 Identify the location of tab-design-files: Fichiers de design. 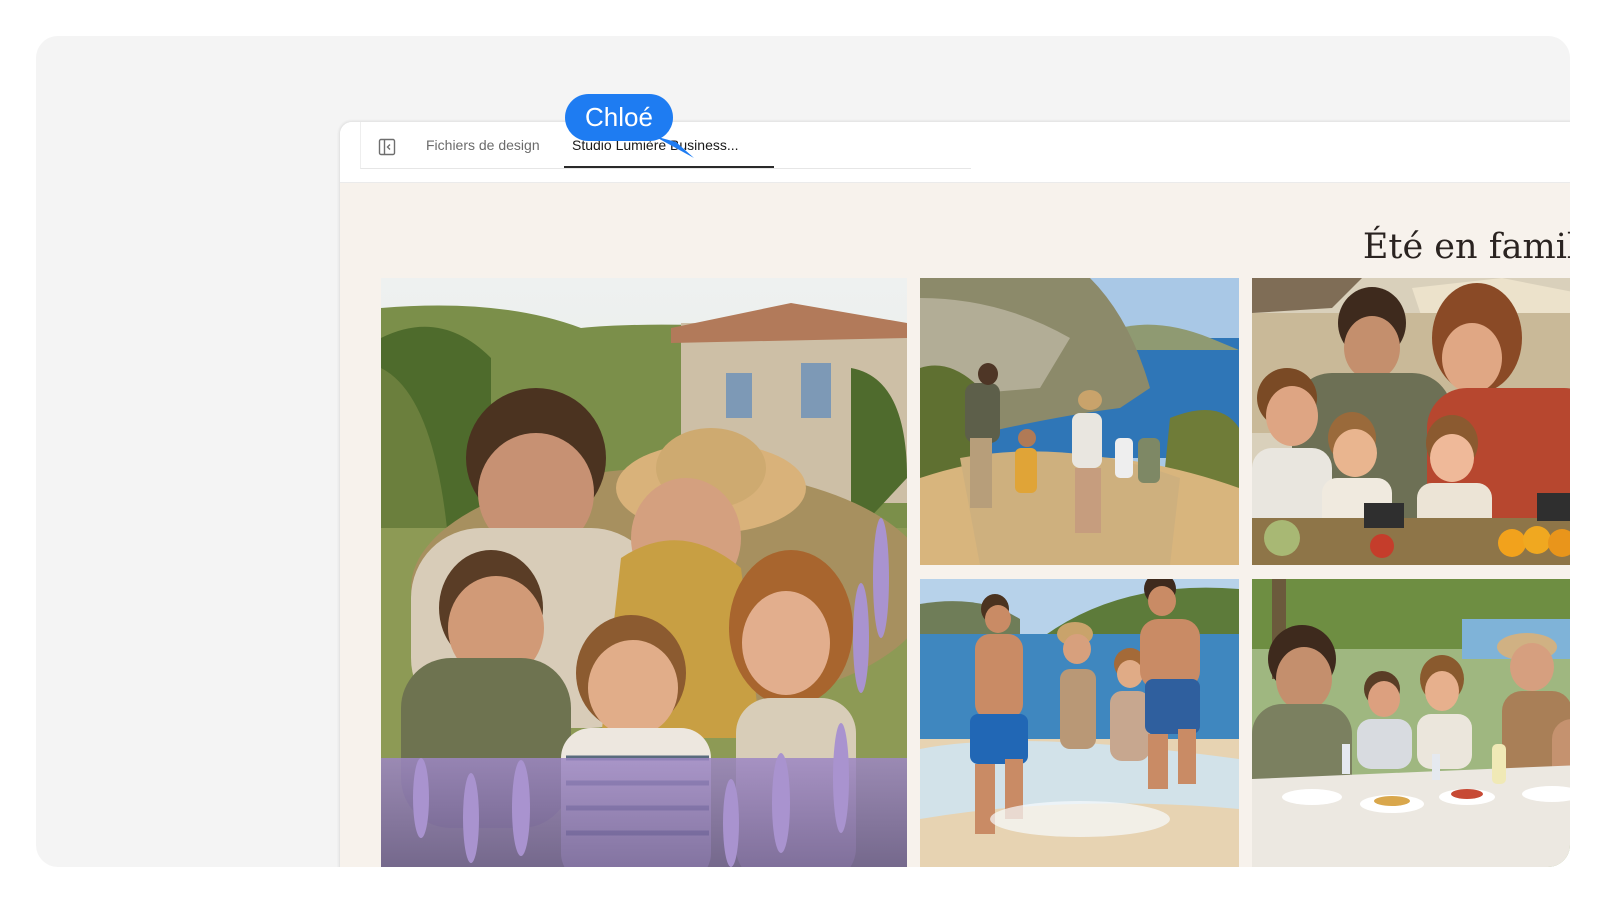
(483, 145).